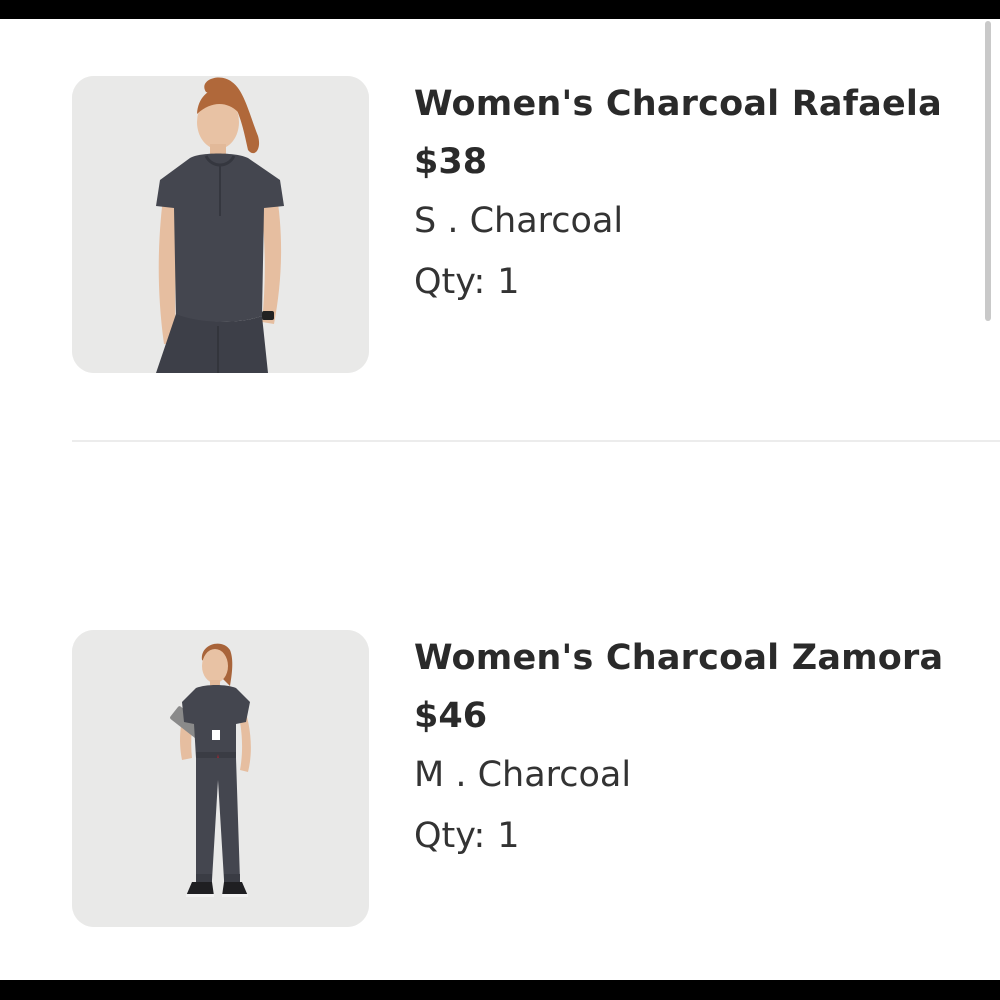  I want to click on product-variant: M . Charcoal, so click(523, 775).